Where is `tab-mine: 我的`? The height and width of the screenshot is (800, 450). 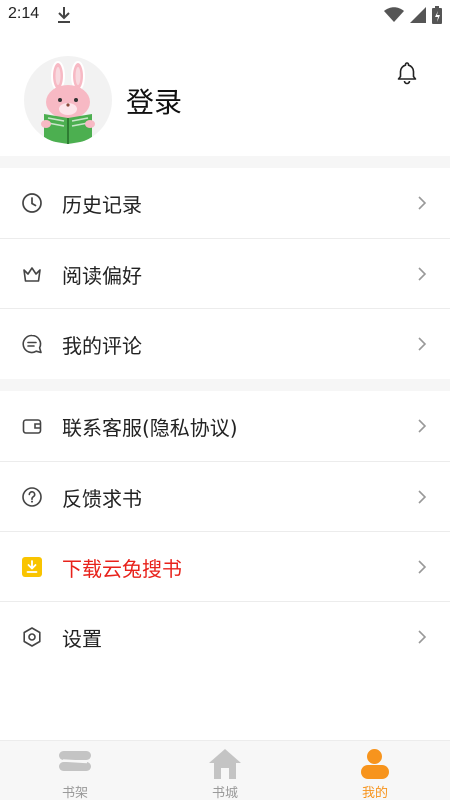 tab-mine: 我的 is located at coordinates (375, 770).